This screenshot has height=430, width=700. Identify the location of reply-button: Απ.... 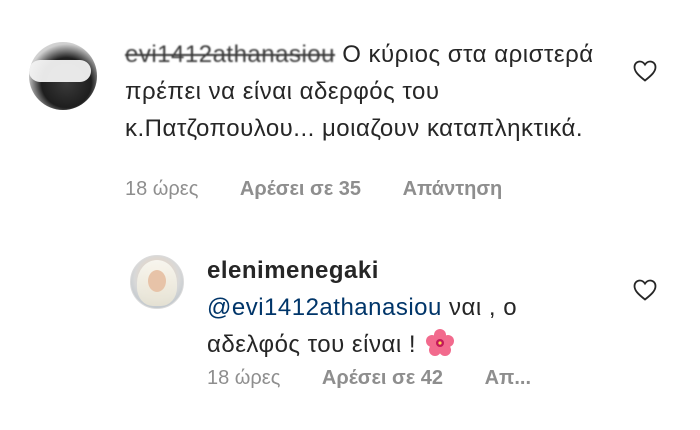
(508, 378).